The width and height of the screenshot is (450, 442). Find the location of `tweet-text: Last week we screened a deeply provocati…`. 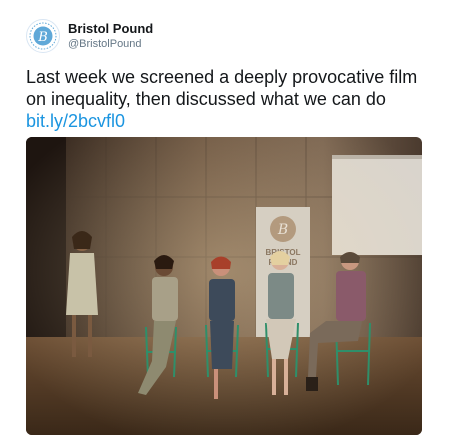

tweet-text: Last week we screened a deeply provocati… is located at coordinates (231, 99).